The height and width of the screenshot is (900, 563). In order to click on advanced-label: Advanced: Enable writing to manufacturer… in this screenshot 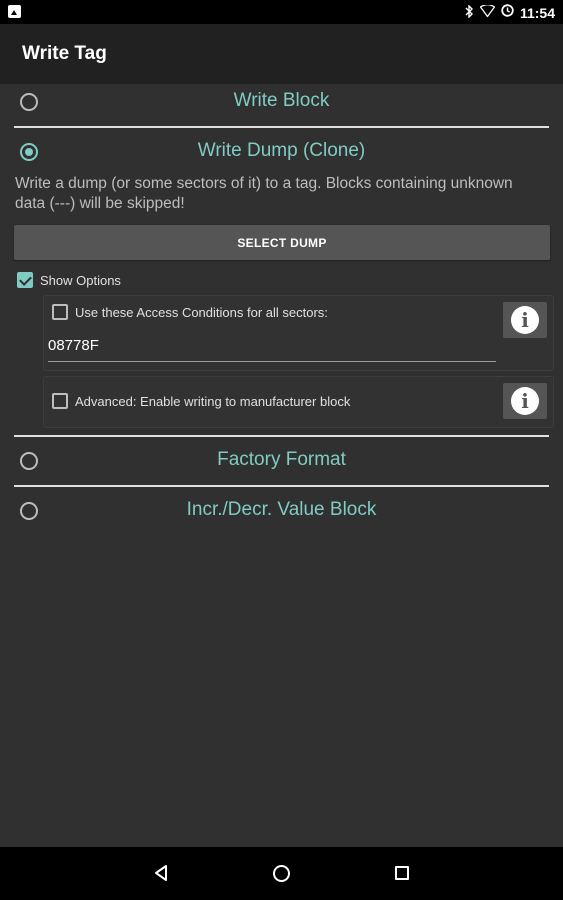, I will do `click(213, 401)`.